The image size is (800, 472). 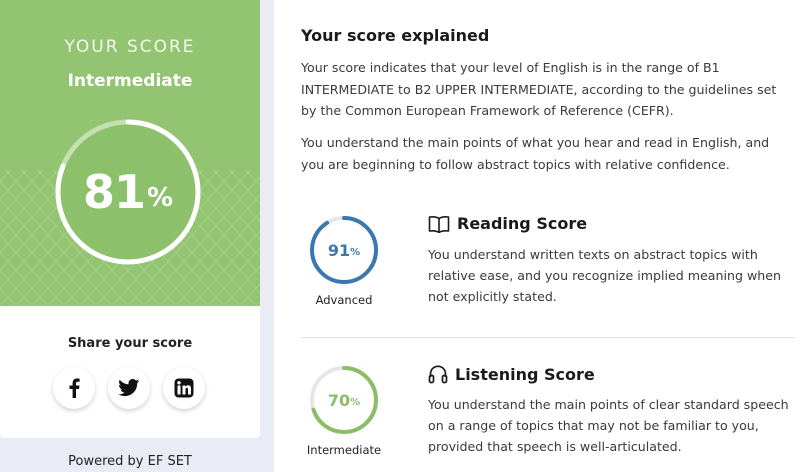 What do you see at coordinates (339, 250) in the screenshot?
I see `reading-score-number: 91` at bounding box center [339, 250].